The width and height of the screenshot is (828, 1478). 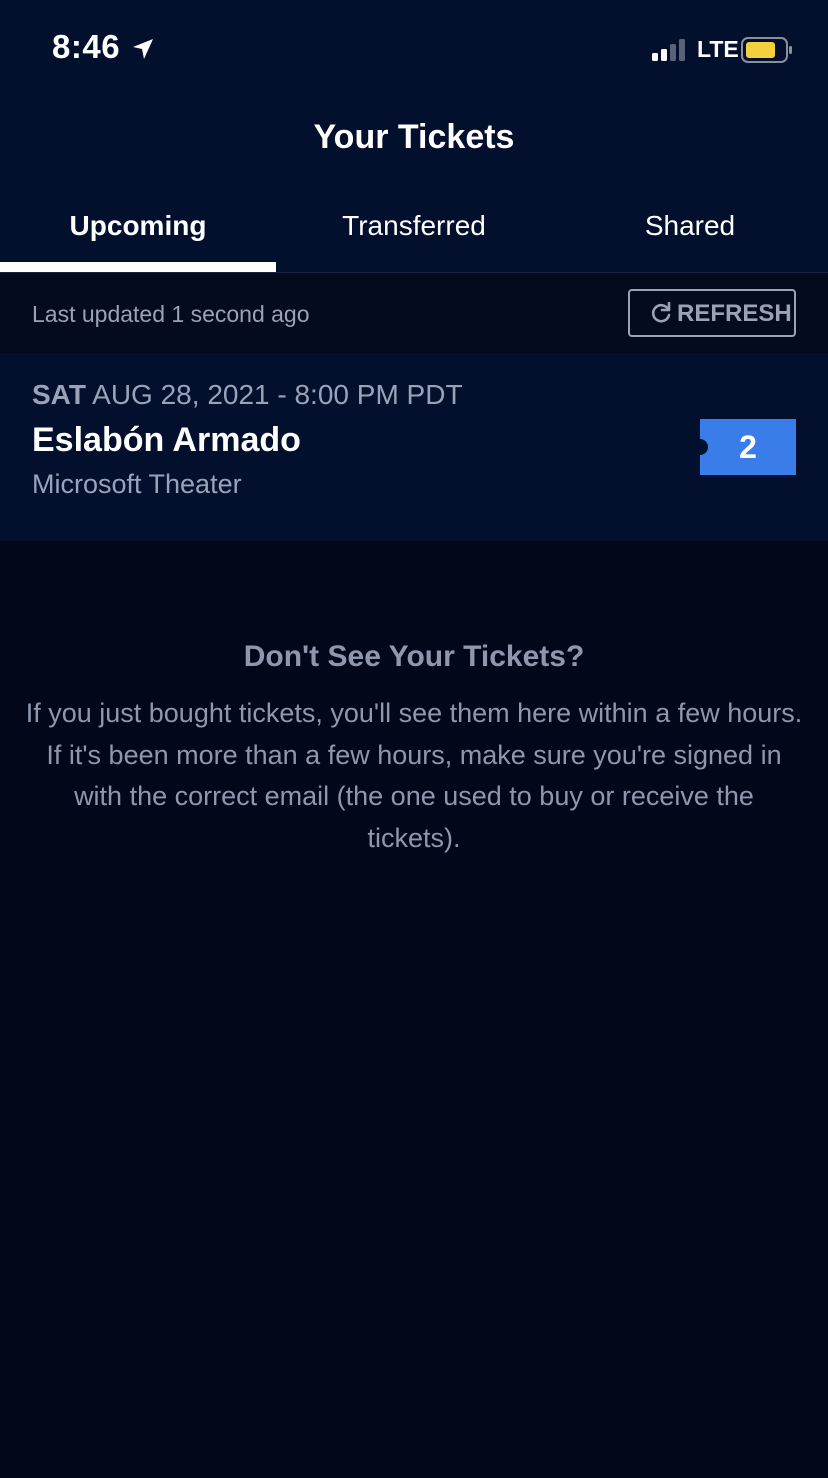 What do you see at coordinates (137, 484) in the screenshot?
I see `event-venue: Microsoft Theater` at bounding box center [137, 484].